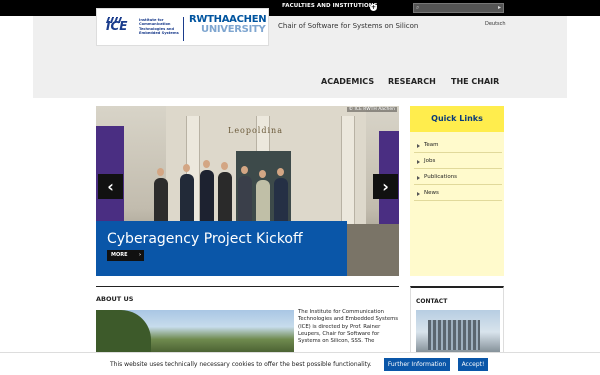 The width and height of the screenshot is (600, 375). What do you see at coordinates (458, 8) in the screenshot?
I see `search-input: ⌕ ▸` at bounding box center [458, 8].